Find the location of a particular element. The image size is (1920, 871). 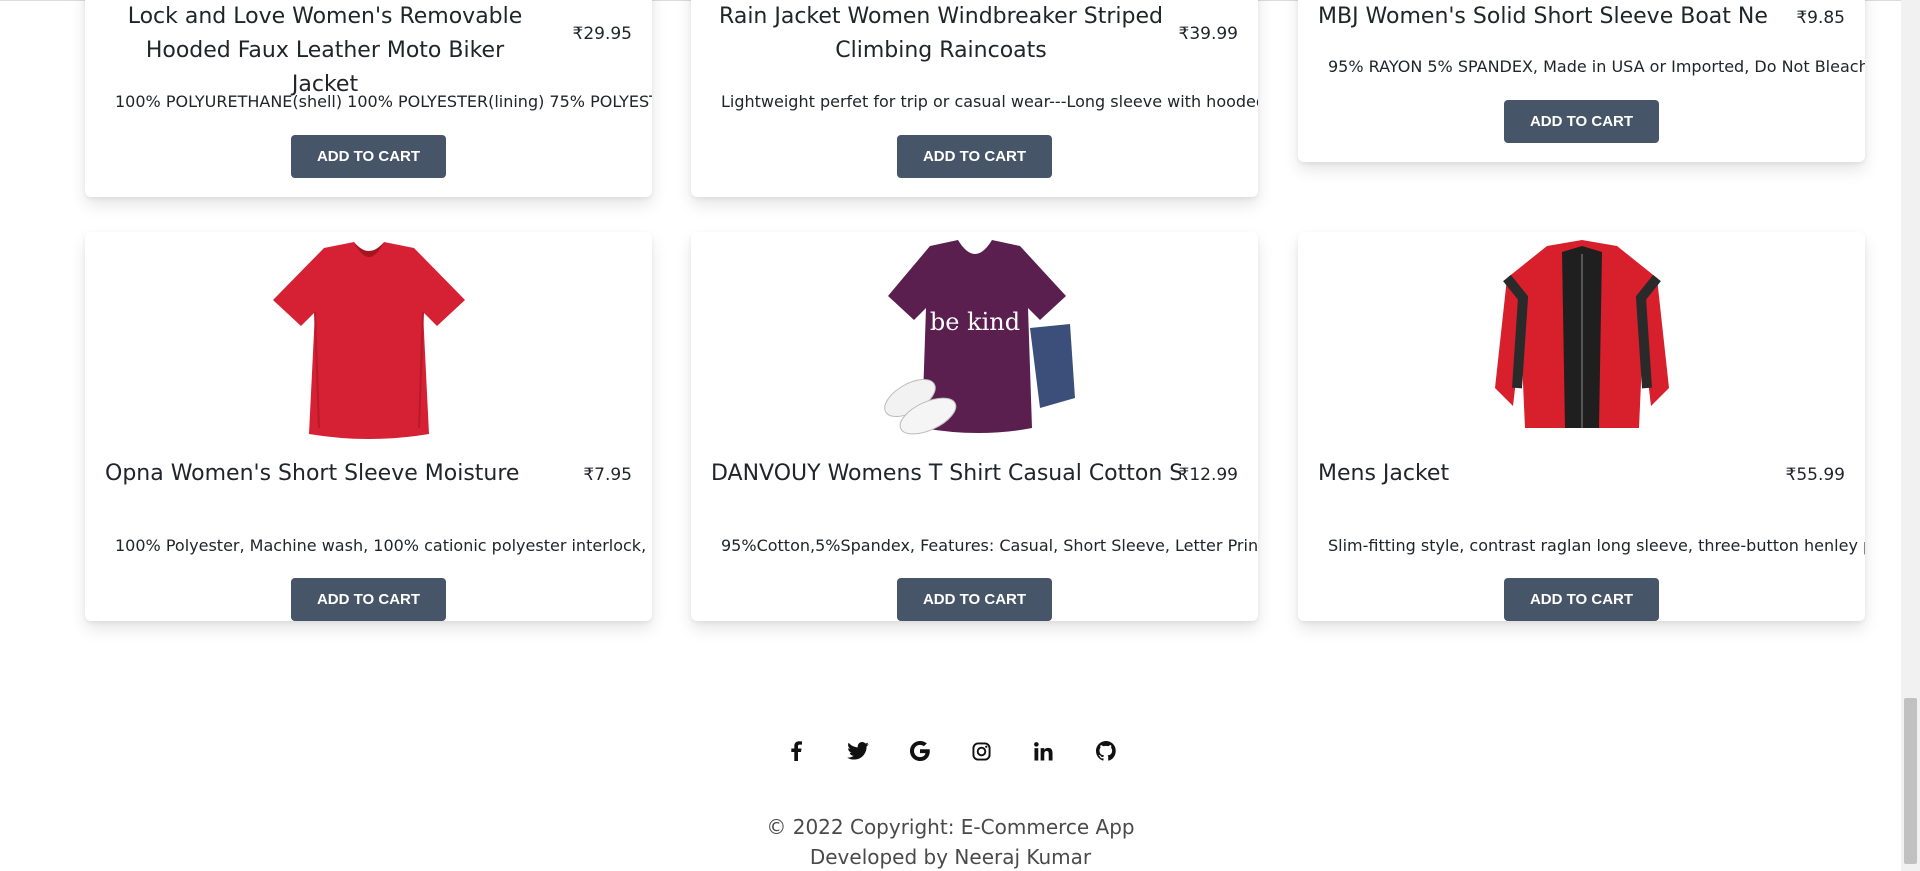

social-links is located at coordinates (950, 751).